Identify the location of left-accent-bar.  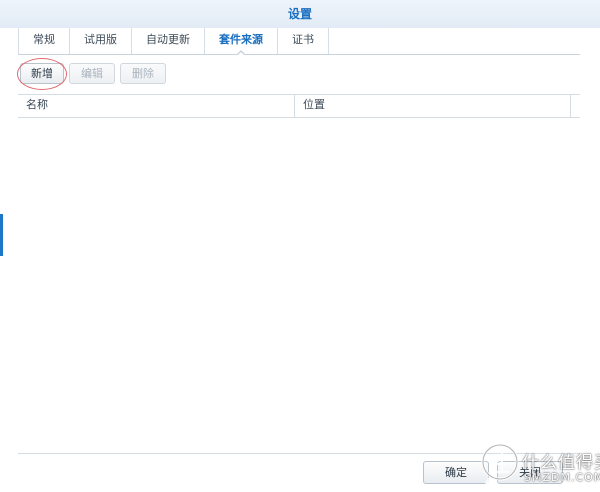
(1, 235).